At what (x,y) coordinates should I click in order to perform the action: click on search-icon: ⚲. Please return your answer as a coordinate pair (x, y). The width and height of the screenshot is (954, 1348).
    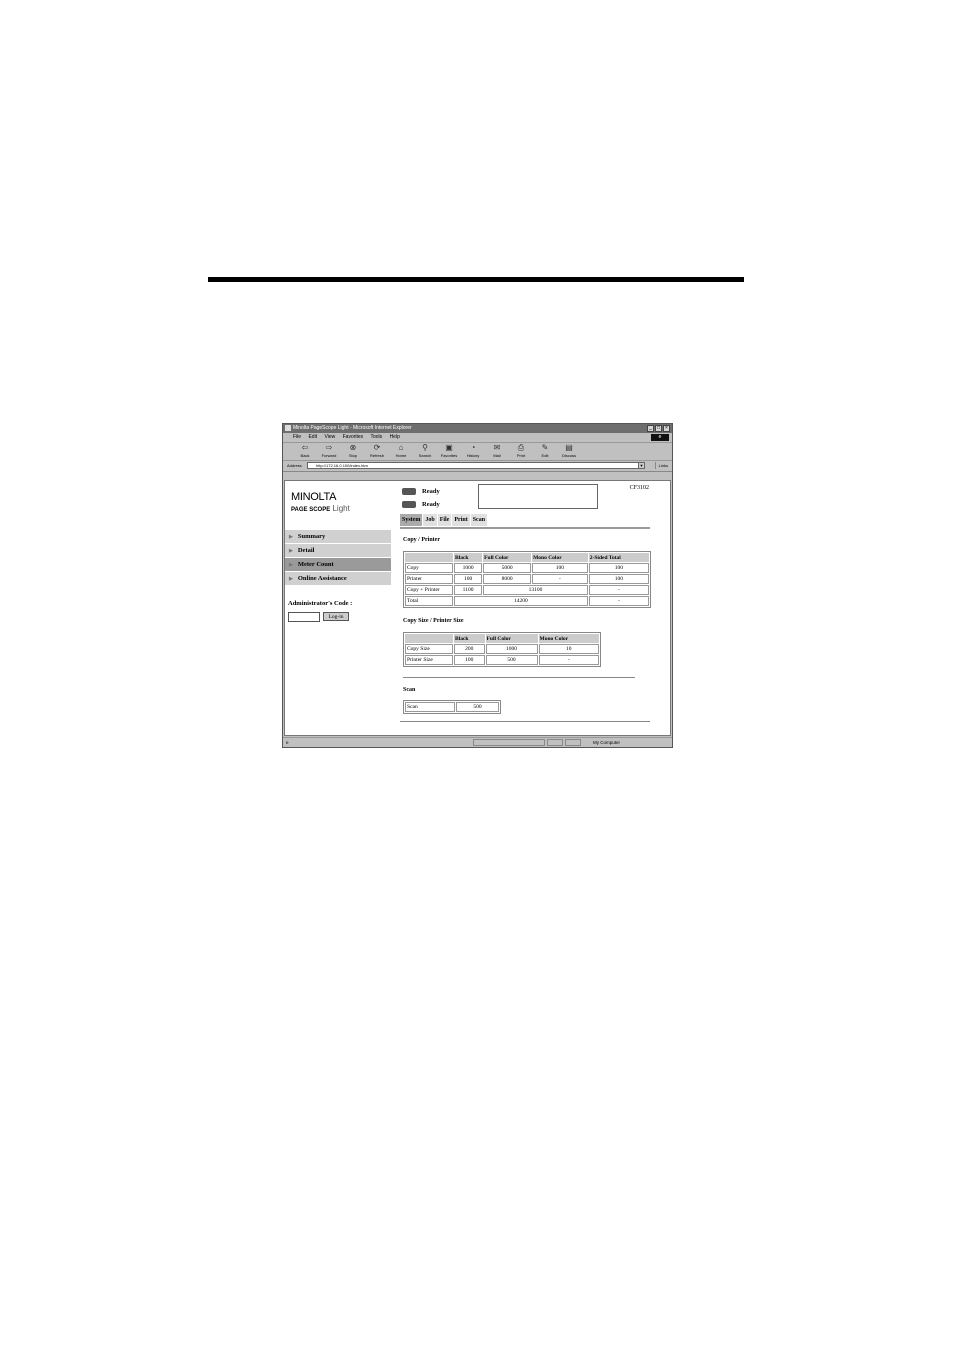
    Looking at the image, I should click on (425, 447).